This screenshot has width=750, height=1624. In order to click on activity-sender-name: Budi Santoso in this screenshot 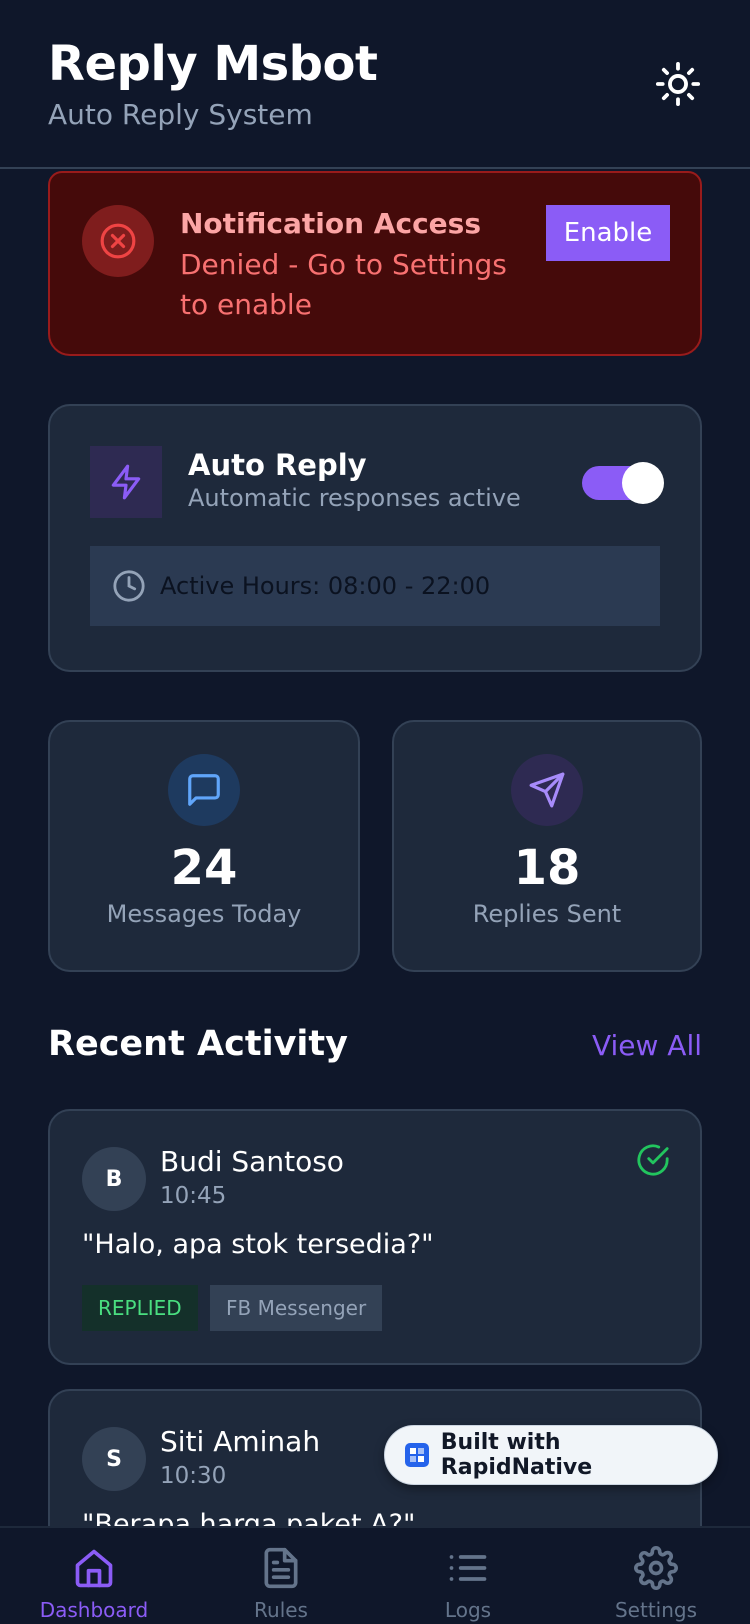, I will do `click(252, 1161)`.